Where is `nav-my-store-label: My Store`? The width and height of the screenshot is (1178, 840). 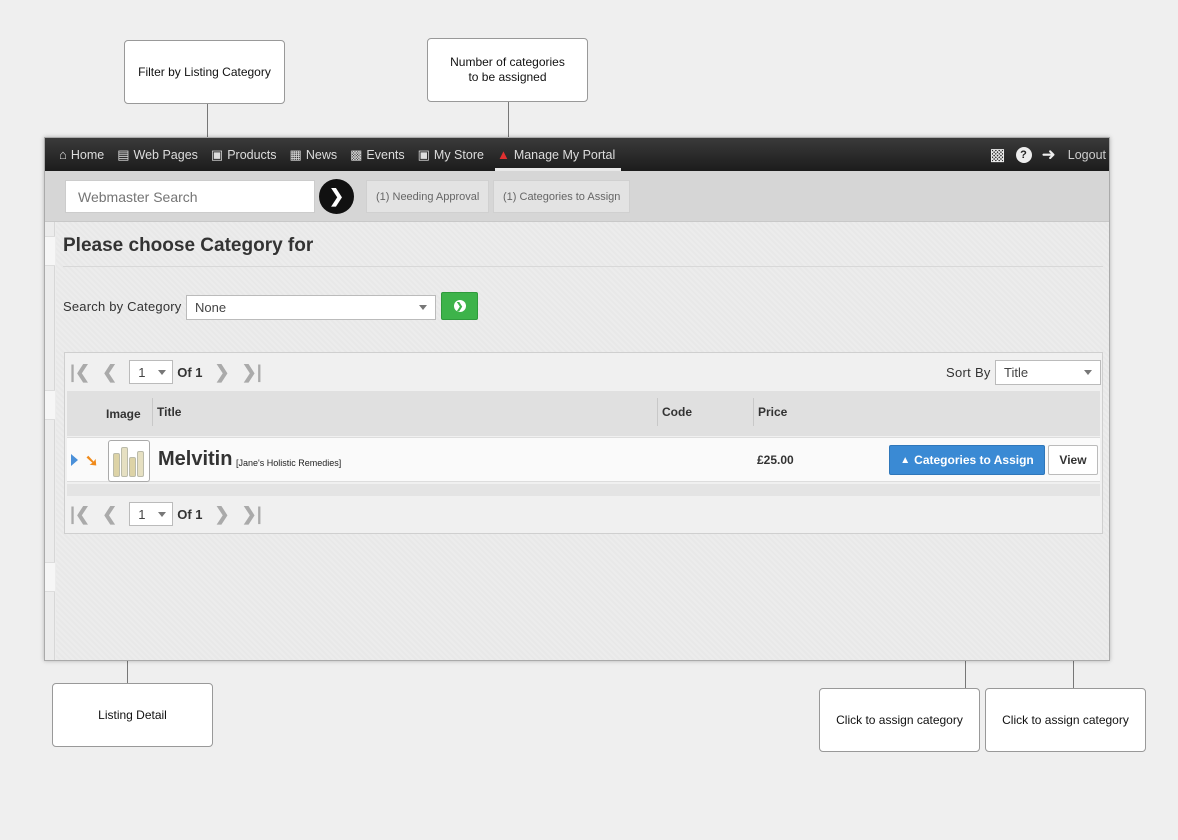
nav-my-store-label: My Store is located at coordinates (458, 154).